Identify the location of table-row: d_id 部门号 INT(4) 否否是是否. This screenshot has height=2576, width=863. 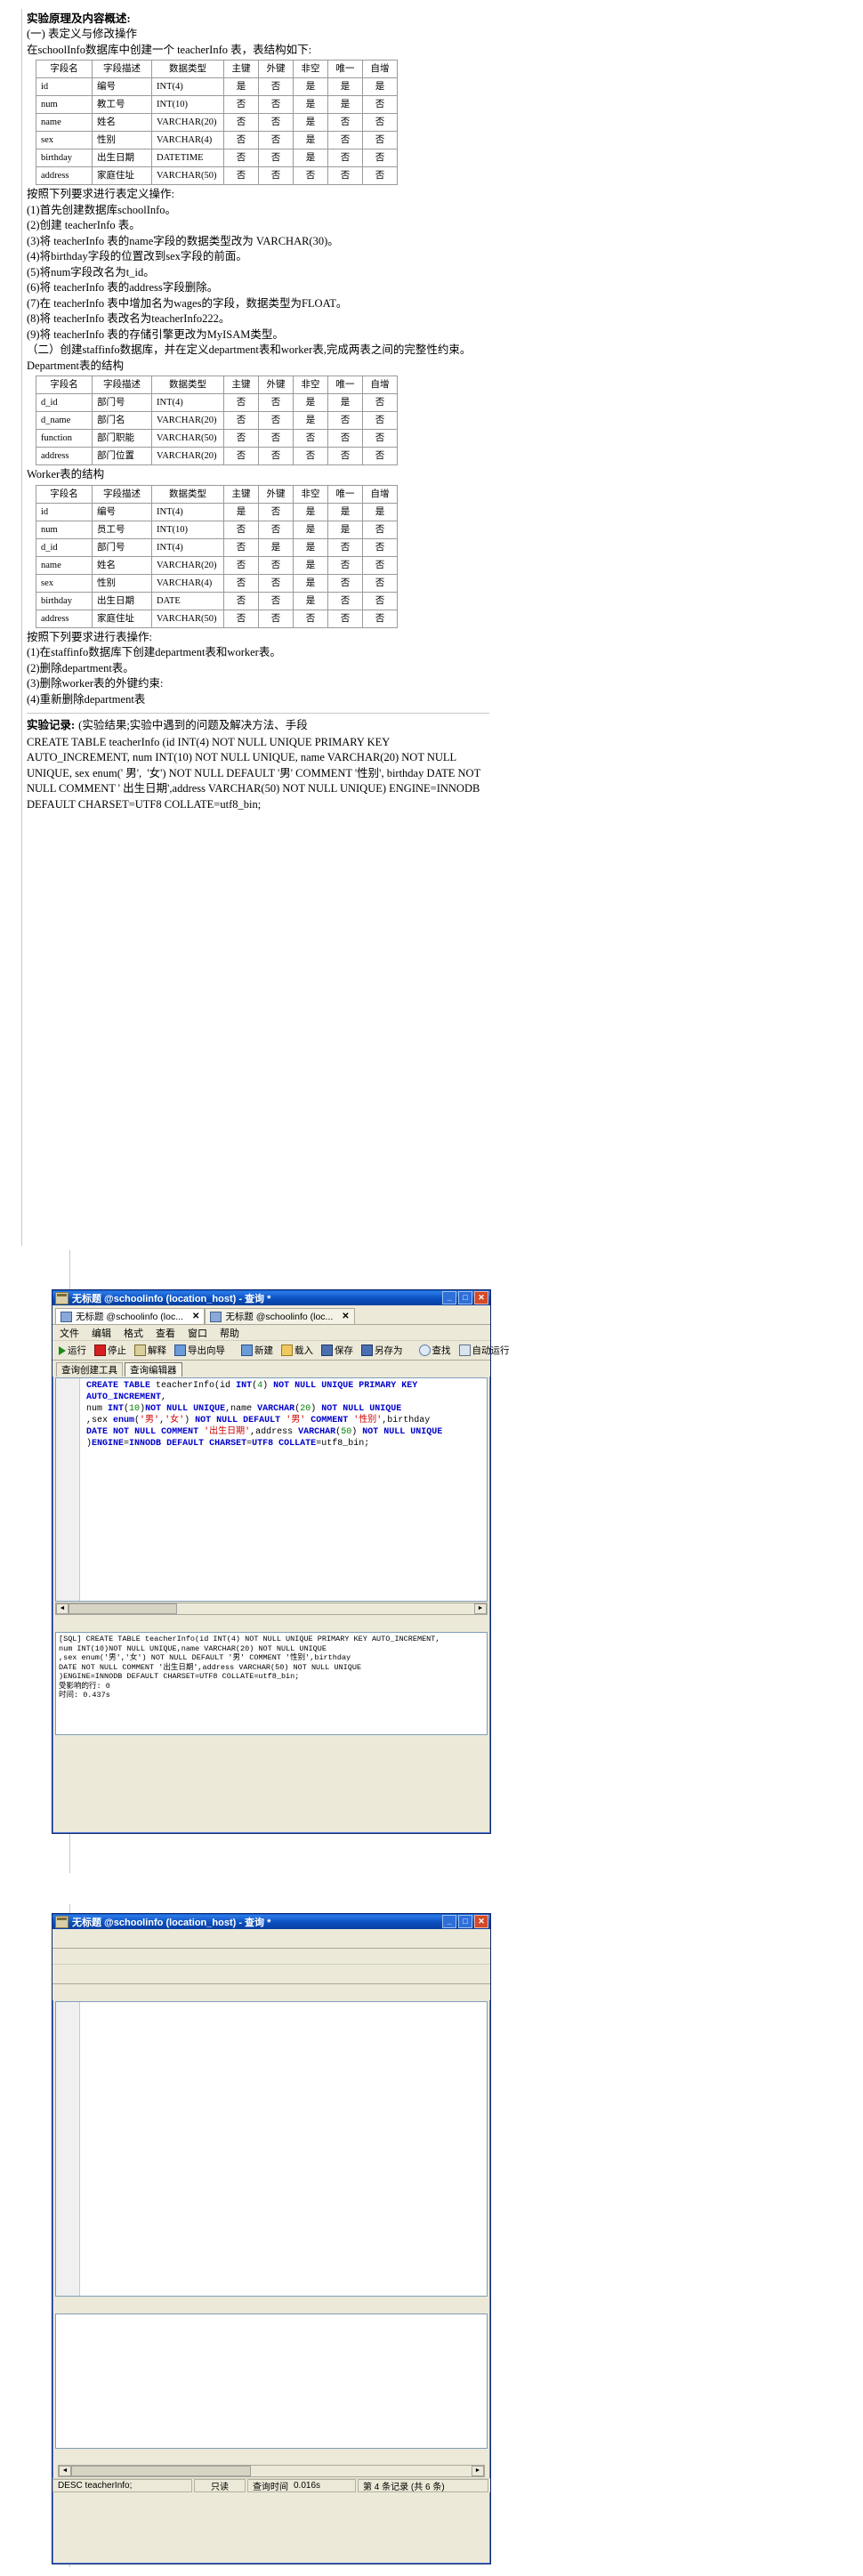
(217, 402).